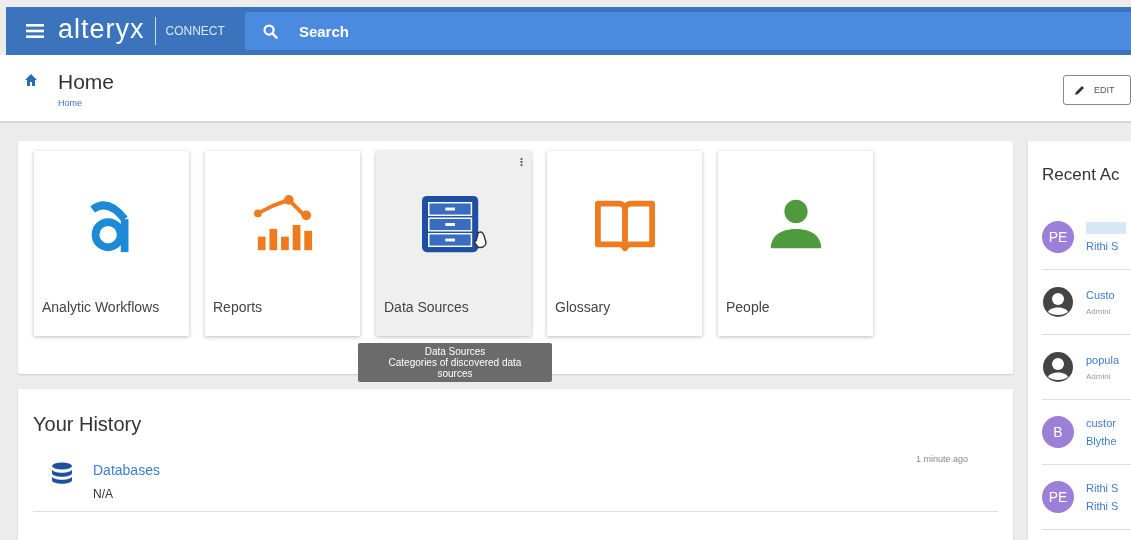 The image size is (1131, 540). What do you see at coordinates (101, 31) in the screenshot?
I see `logo: alteryx` at bounding box center [101, 31].